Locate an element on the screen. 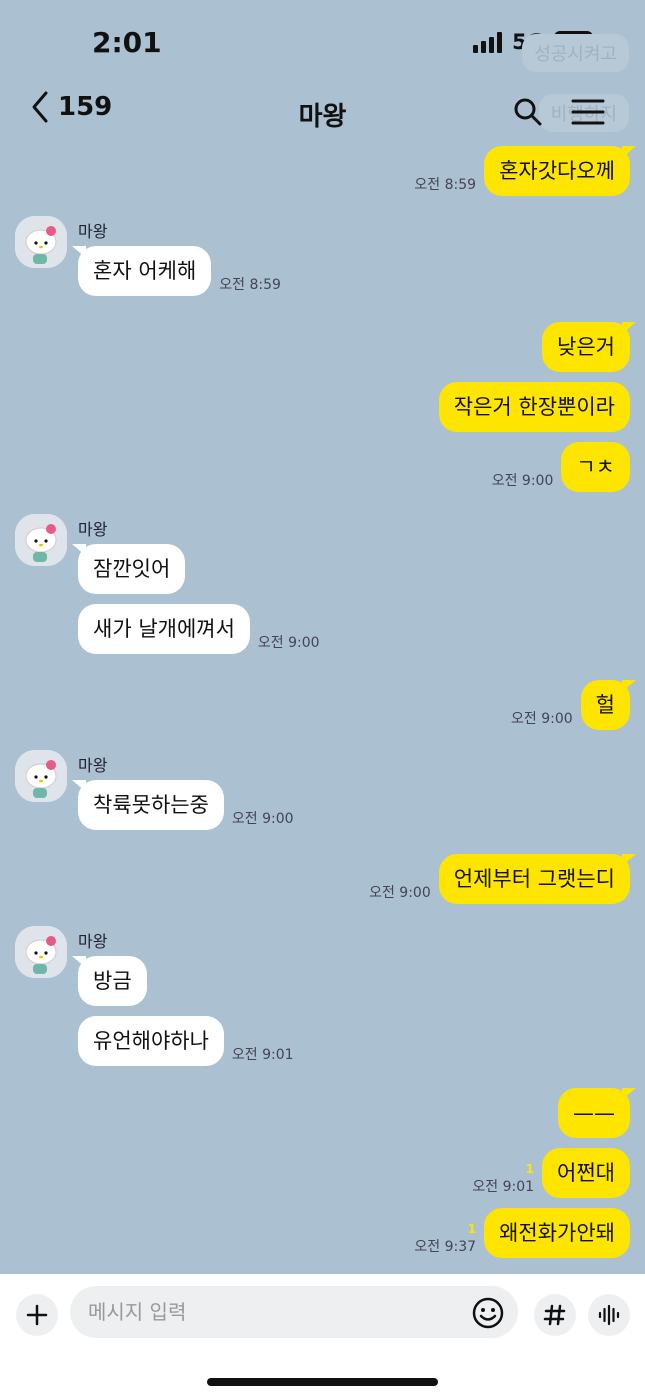 This screenshot has width=645, height=1398. my-message-bubble: 헐 is located at coordinates (608, 705).